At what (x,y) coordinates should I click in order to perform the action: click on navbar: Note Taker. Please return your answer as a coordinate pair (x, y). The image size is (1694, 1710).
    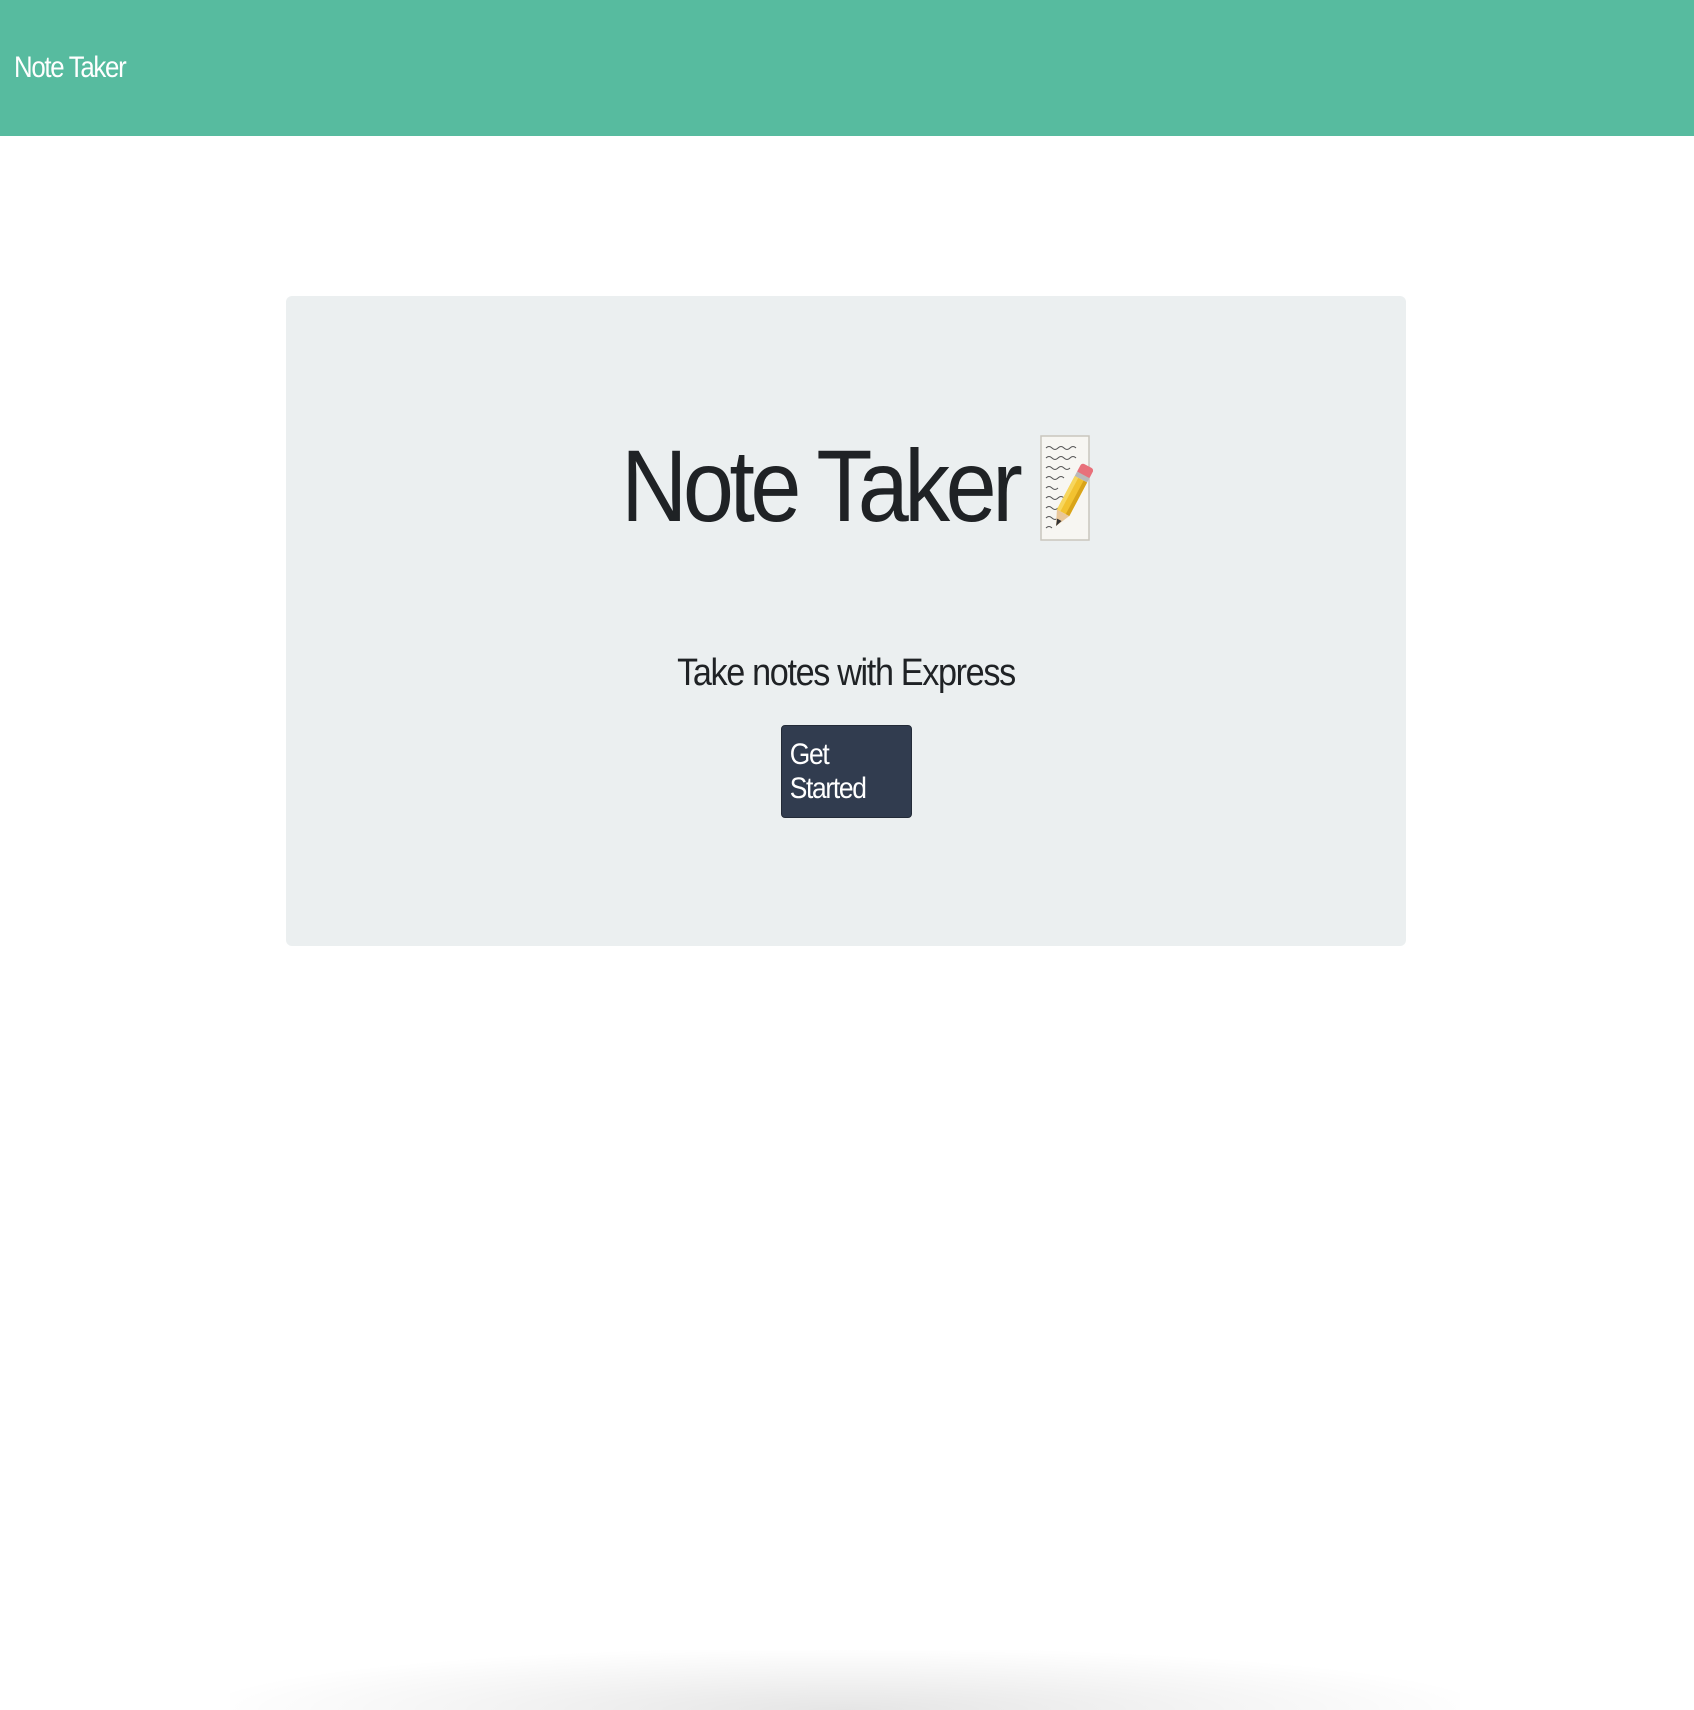
    Looking at the image, I should click on (847, 68).